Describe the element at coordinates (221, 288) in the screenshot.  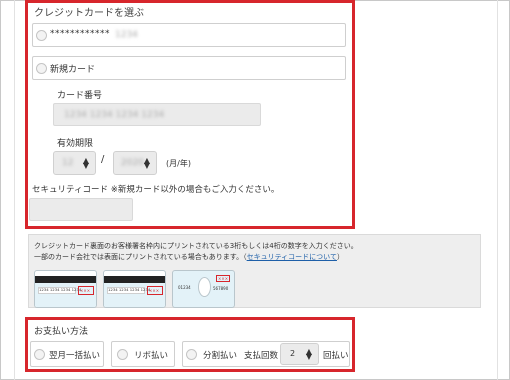
I see `card-front-code: 567890` at that location.